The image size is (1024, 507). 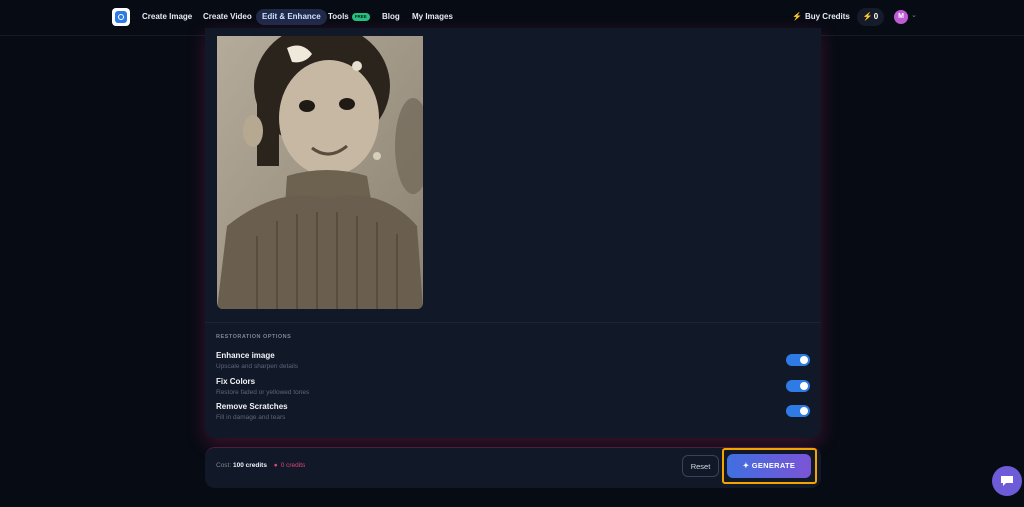 What do you see at coordinates (747, 465) in the screenshot?
I see `magic-wand-icon: ✦` at bounding box center [747, 465].